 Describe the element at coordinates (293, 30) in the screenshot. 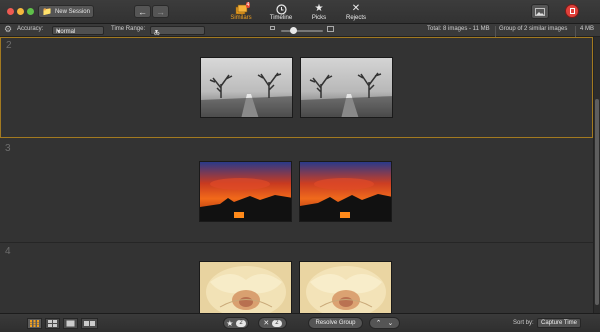

I see `slider-handle` at that location.